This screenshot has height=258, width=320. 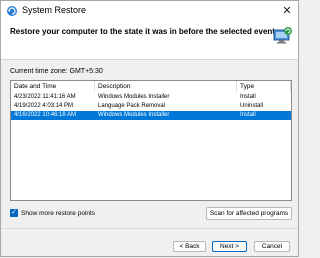 I want to click on table-header: Date and Time Description Type, so click(x=151, y=86).